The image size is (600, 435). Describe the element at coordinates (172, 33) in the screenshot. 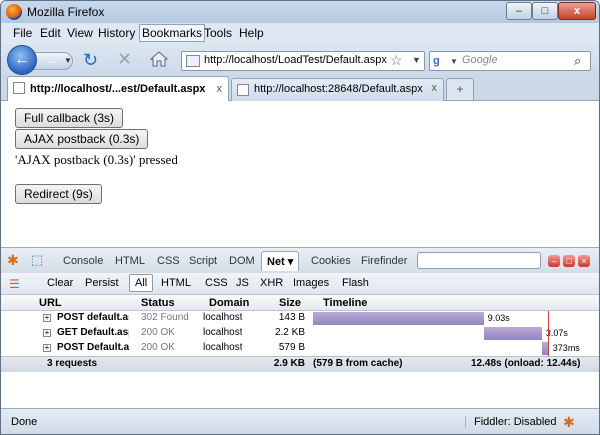

I see `menu-bookmarks: Bookmarks` at that location.